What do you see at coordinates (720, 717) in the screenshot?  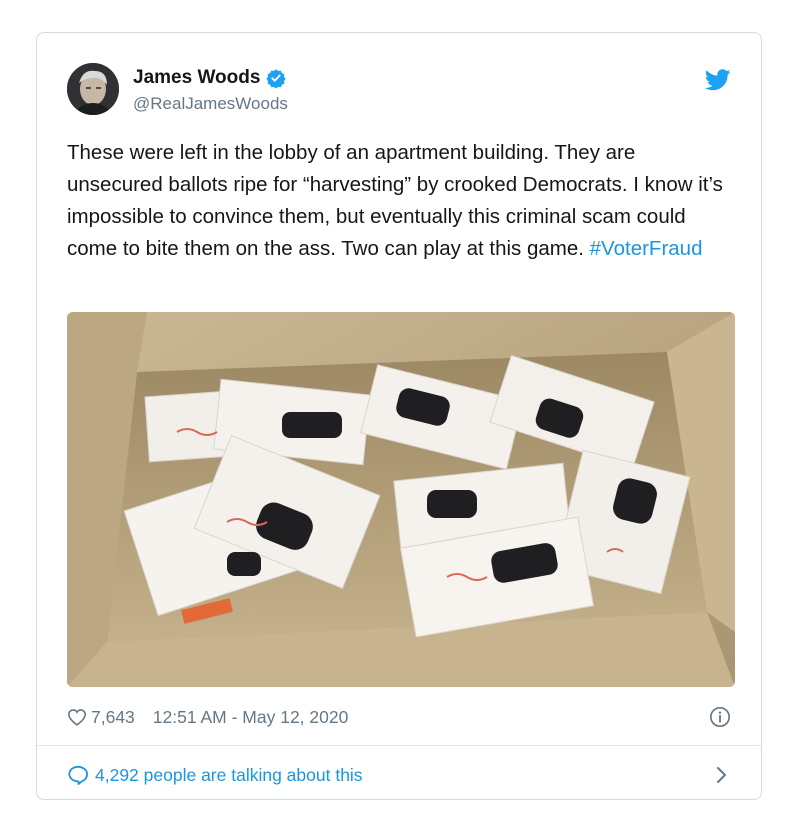 I see `info-icon` at bounding box center [720, 717].